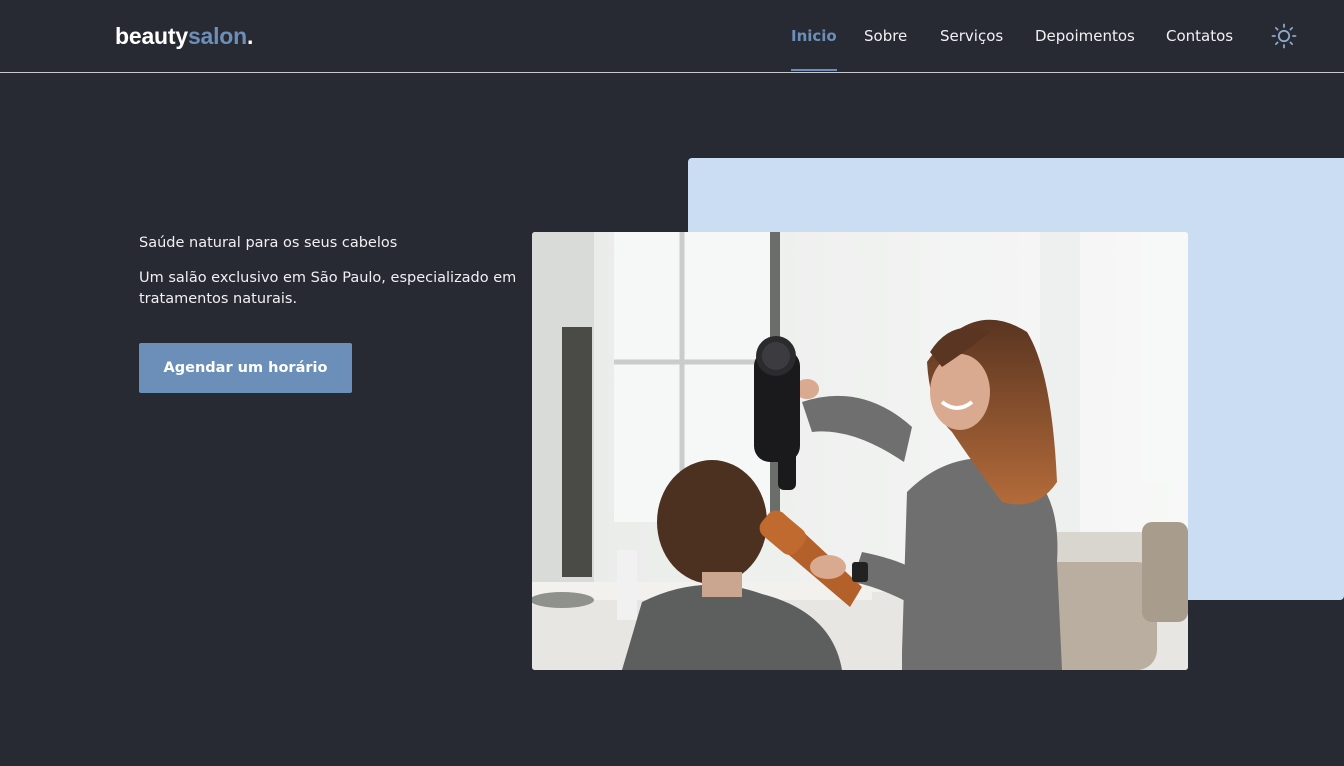 This screenshot has height=766, width=1344. I want to click on nav-link-contatos: Contatos, so click(1199, 36).